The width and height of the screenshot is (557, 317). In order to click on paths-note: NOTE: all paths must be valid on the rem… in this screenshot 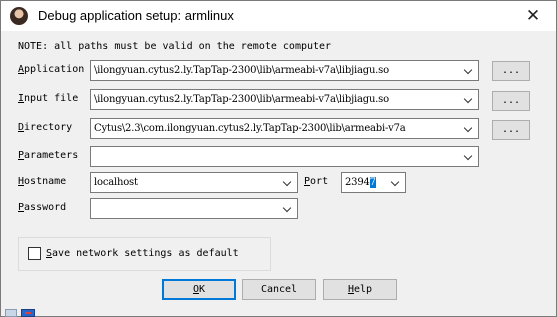, I will do `click(175, 46)`.